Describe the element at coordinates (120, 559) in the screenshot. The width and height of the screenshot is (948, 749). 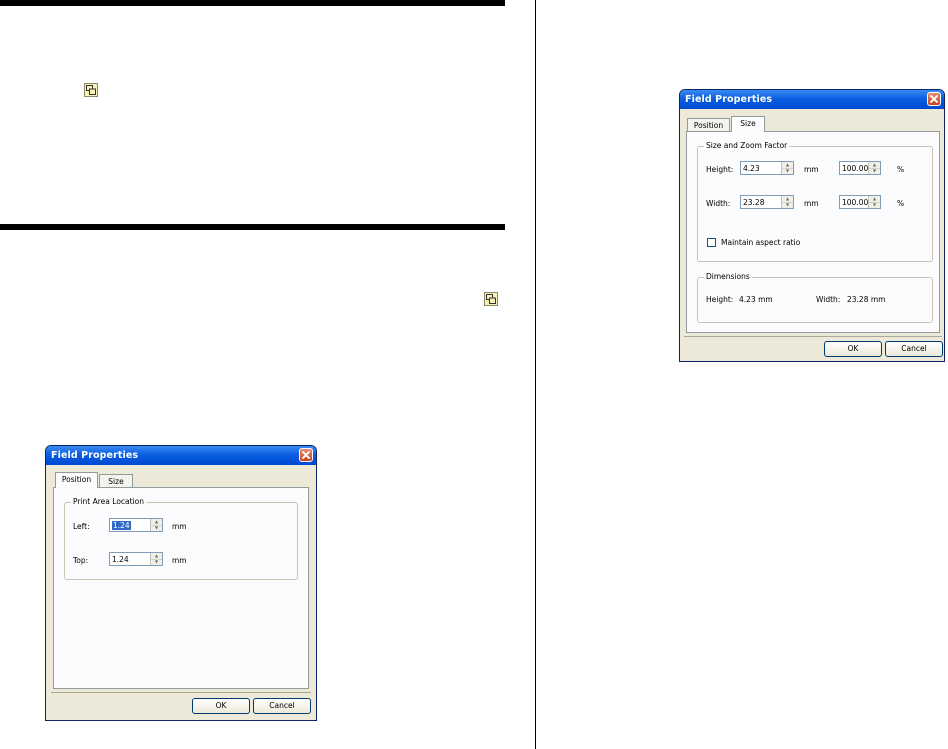
I see `top-value: 1.24` at that location.